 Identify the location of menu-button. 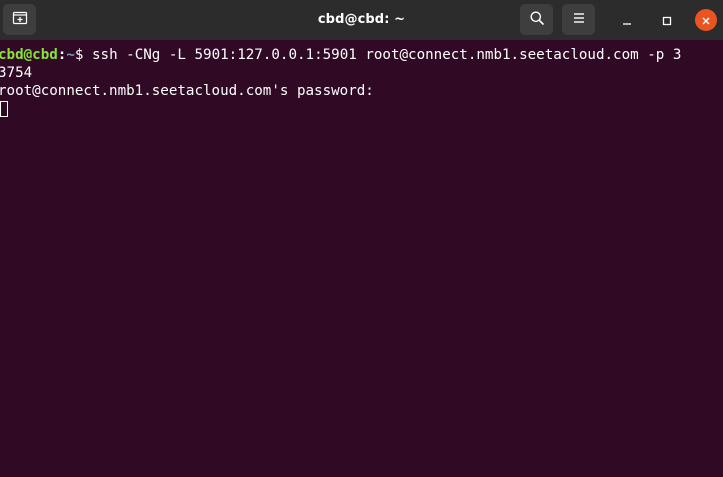
(578, 19).